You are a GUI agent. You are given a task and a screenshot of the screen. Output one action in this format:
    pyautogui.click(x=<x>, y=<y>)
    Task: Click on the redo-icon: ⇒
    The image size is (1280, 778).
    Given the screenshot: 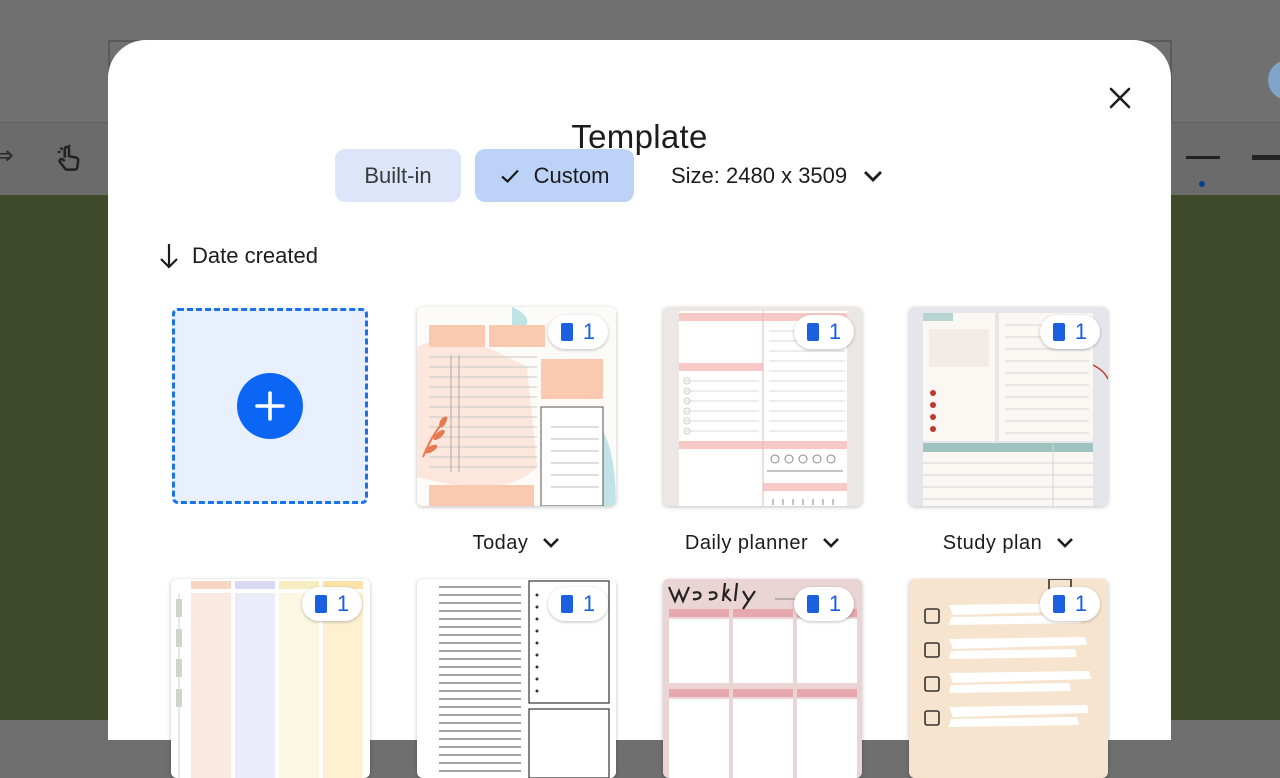 What is the action you would take?
    pyautogui.click(x=7, y=155)
    